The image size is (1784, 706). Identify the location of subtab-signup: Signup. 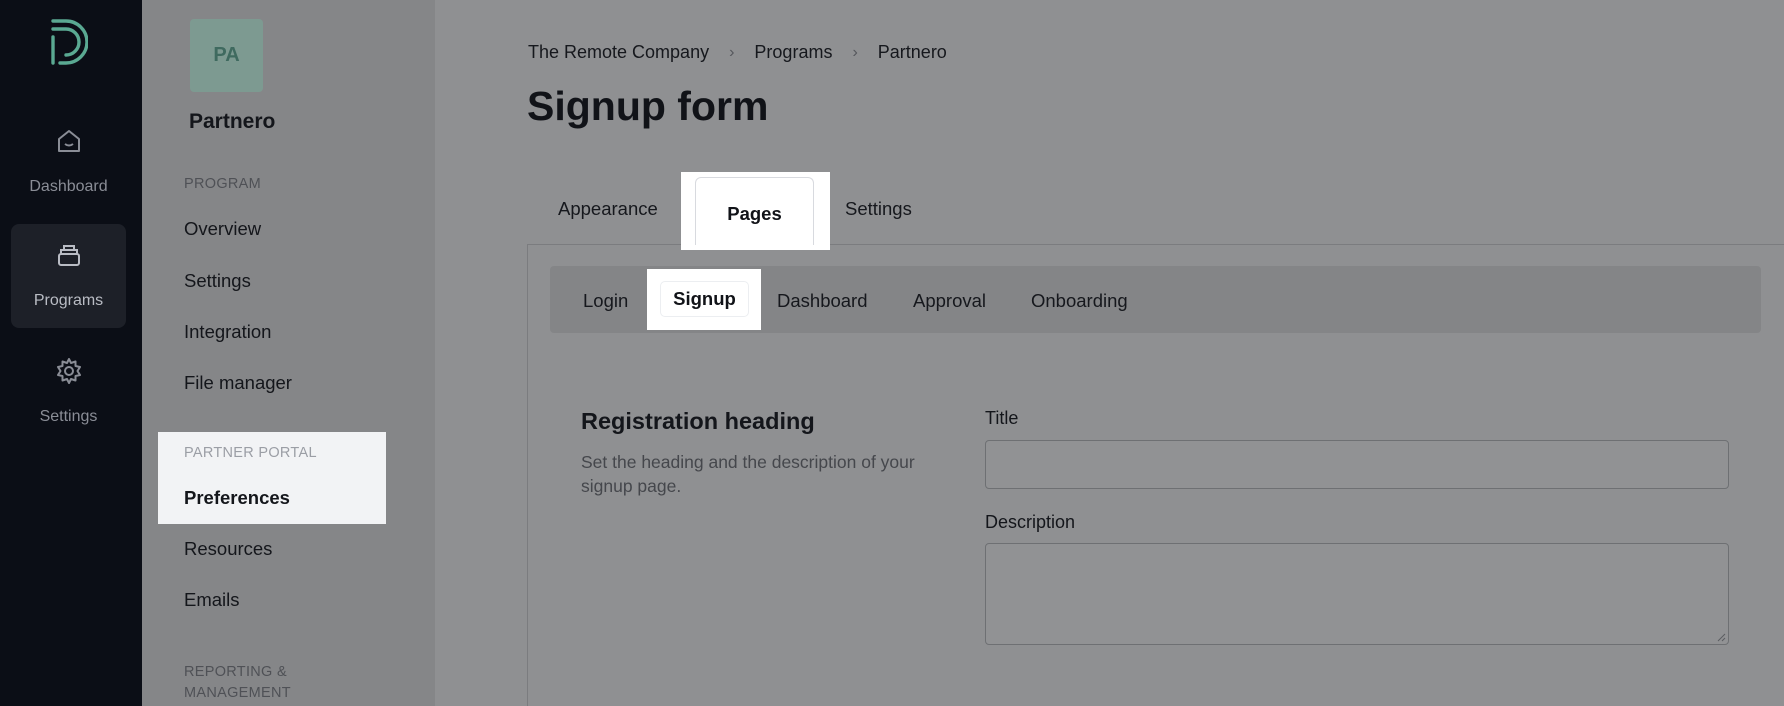
(704, 299).